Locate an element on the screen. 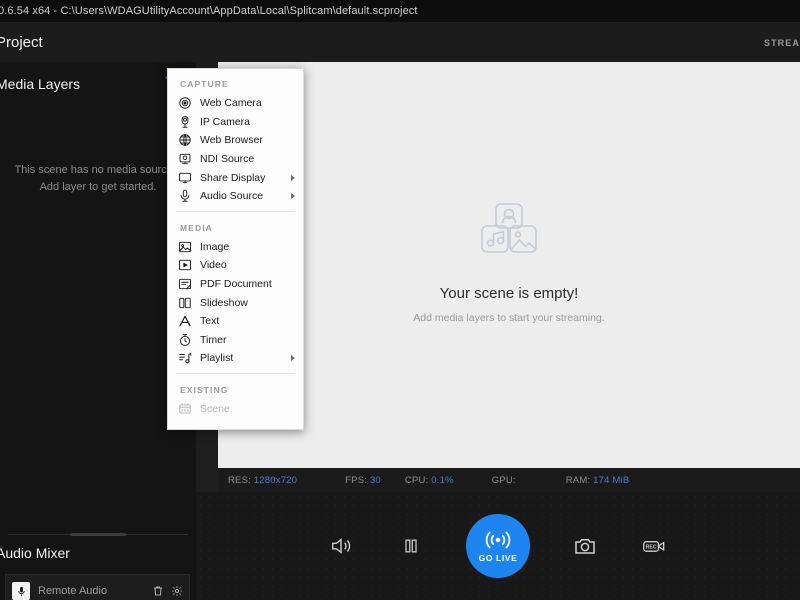 Image resolution: width=800 pixels, height=600 pixels. status-fps: FPS: 30 is located at coordinates (363, 480).